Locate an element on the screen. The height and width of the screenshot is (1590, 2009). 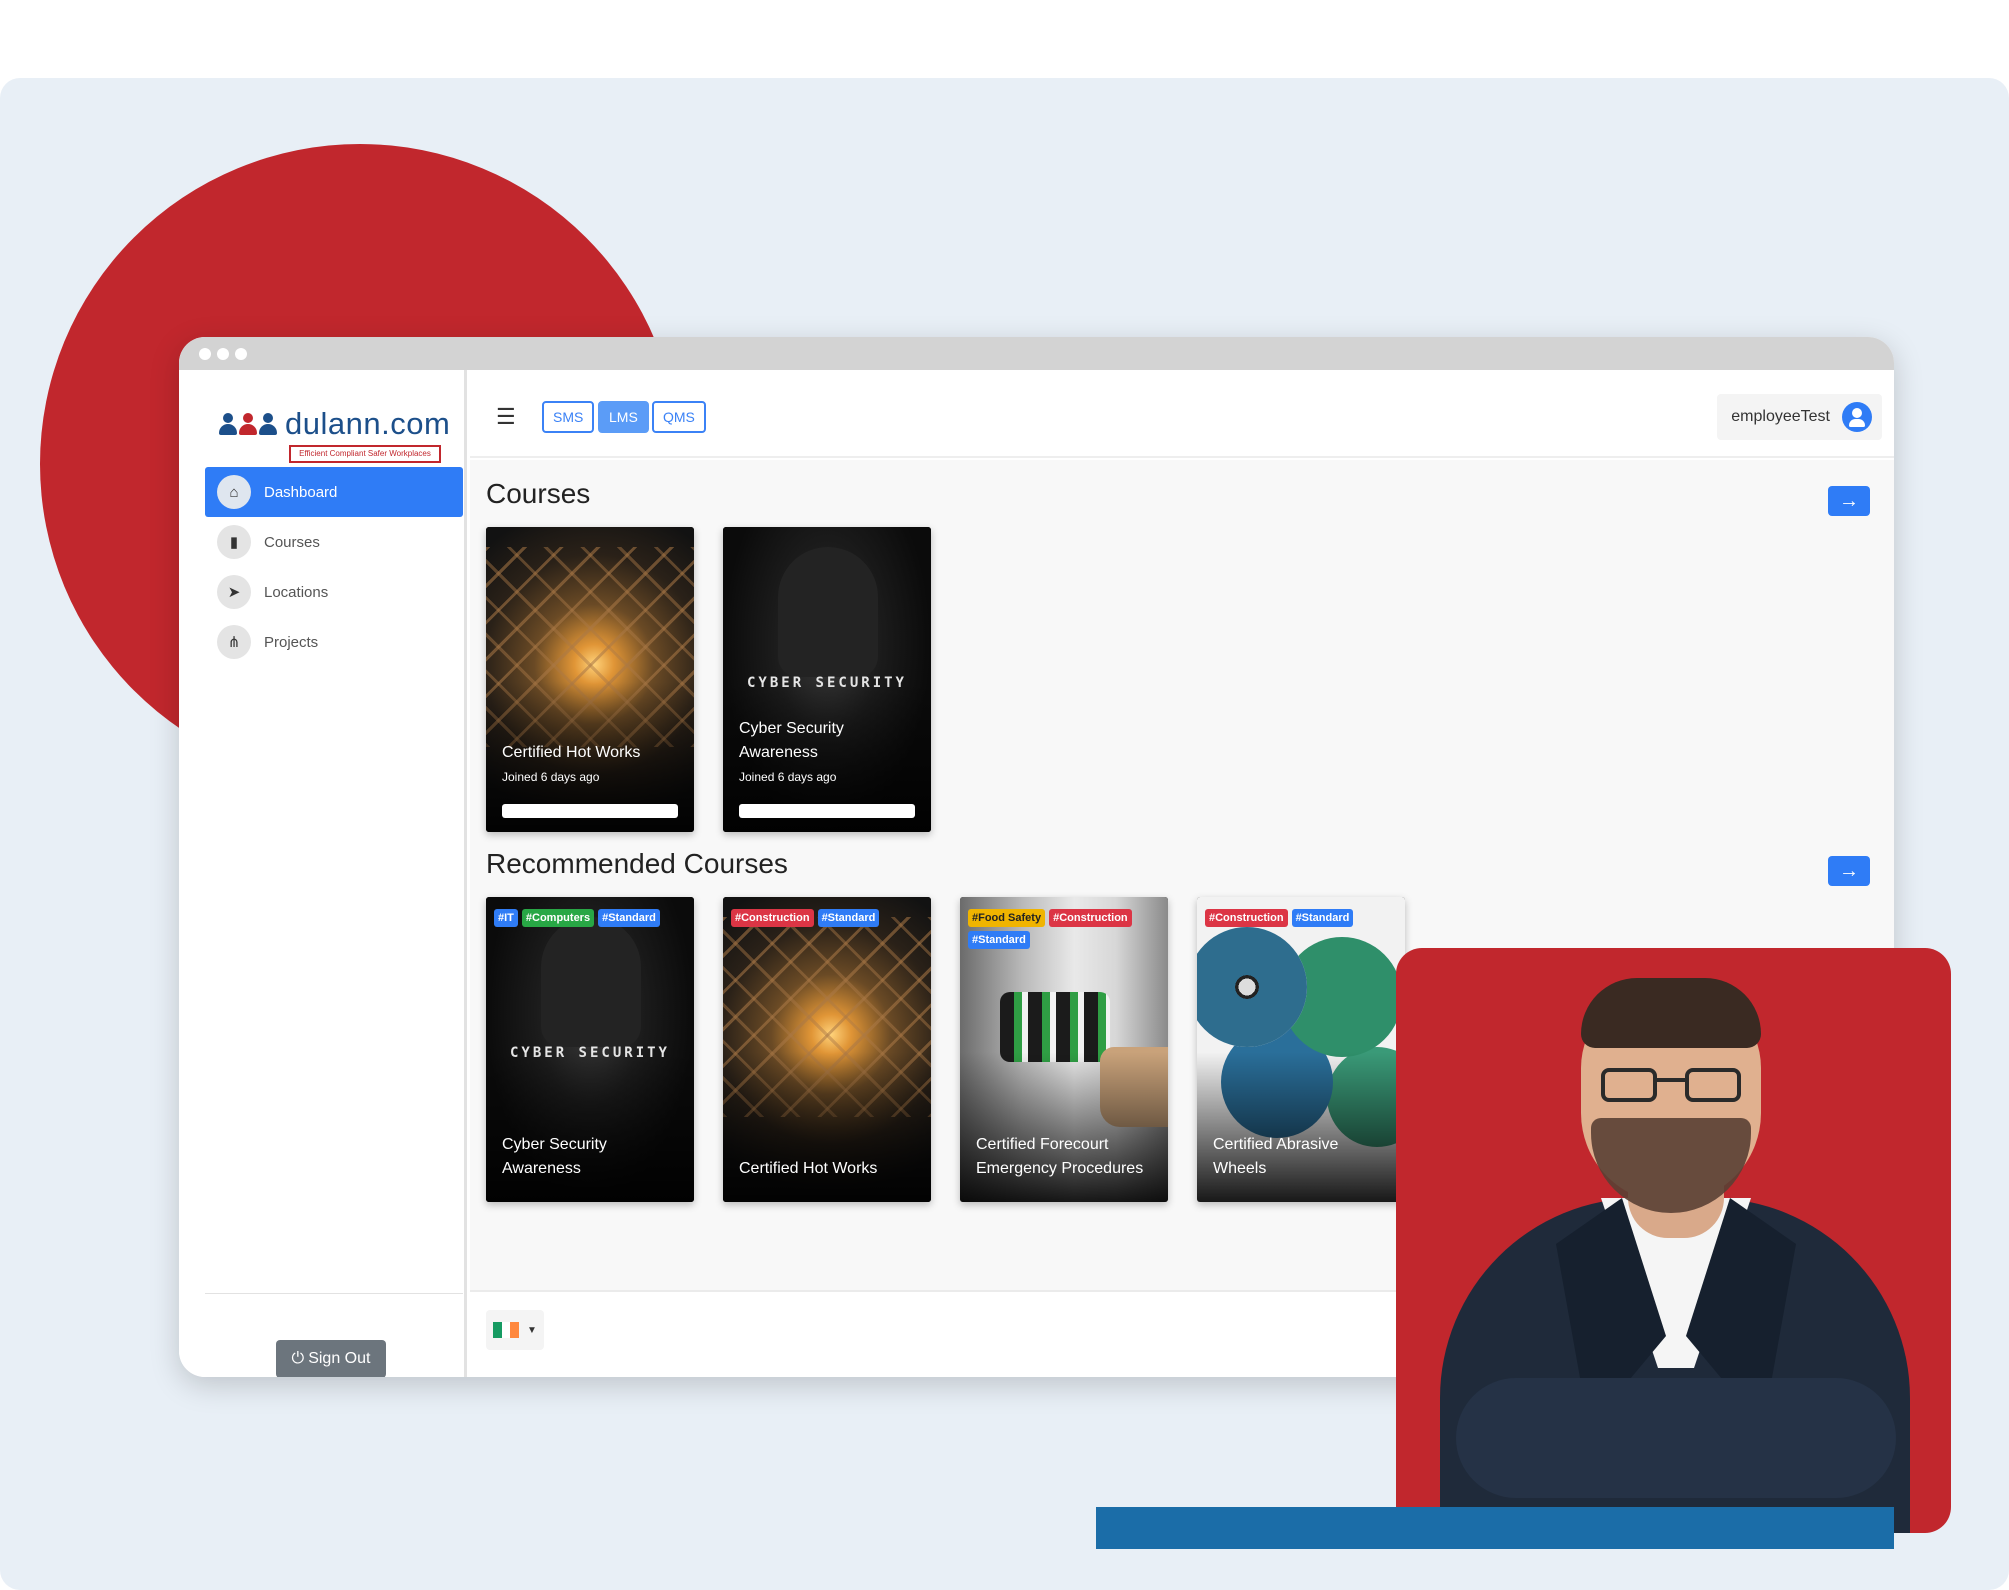
sign-out-button: ⏻ Sign Out is located at coordinates (331, 1358).